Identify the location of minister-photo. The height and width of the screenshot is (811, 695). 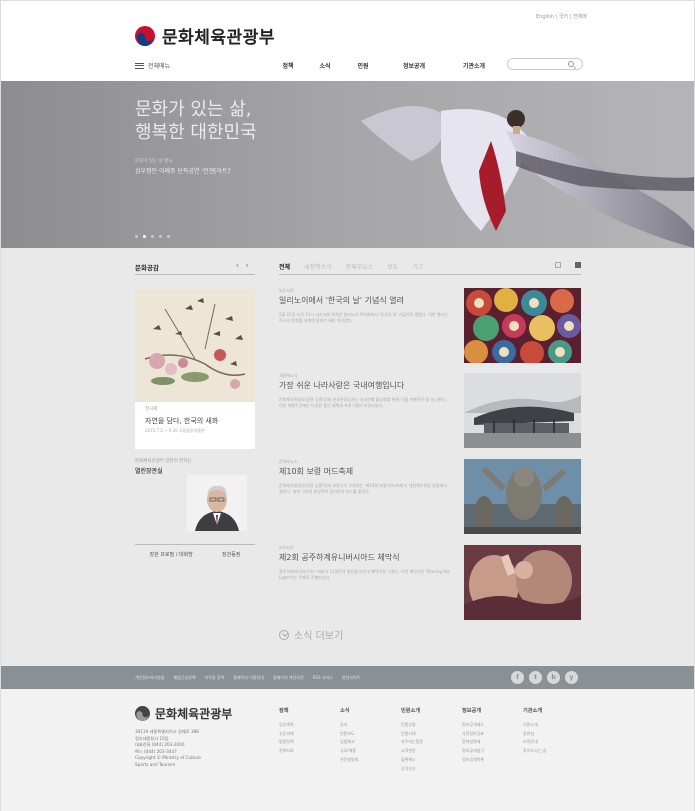
(217, 503).